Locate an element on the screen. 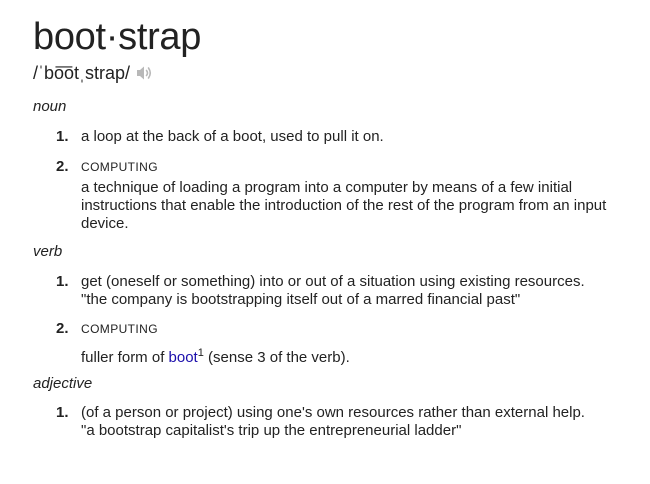 The image size is (650, 484). definition-before: fuller form of is located at coordinates (125, 357).